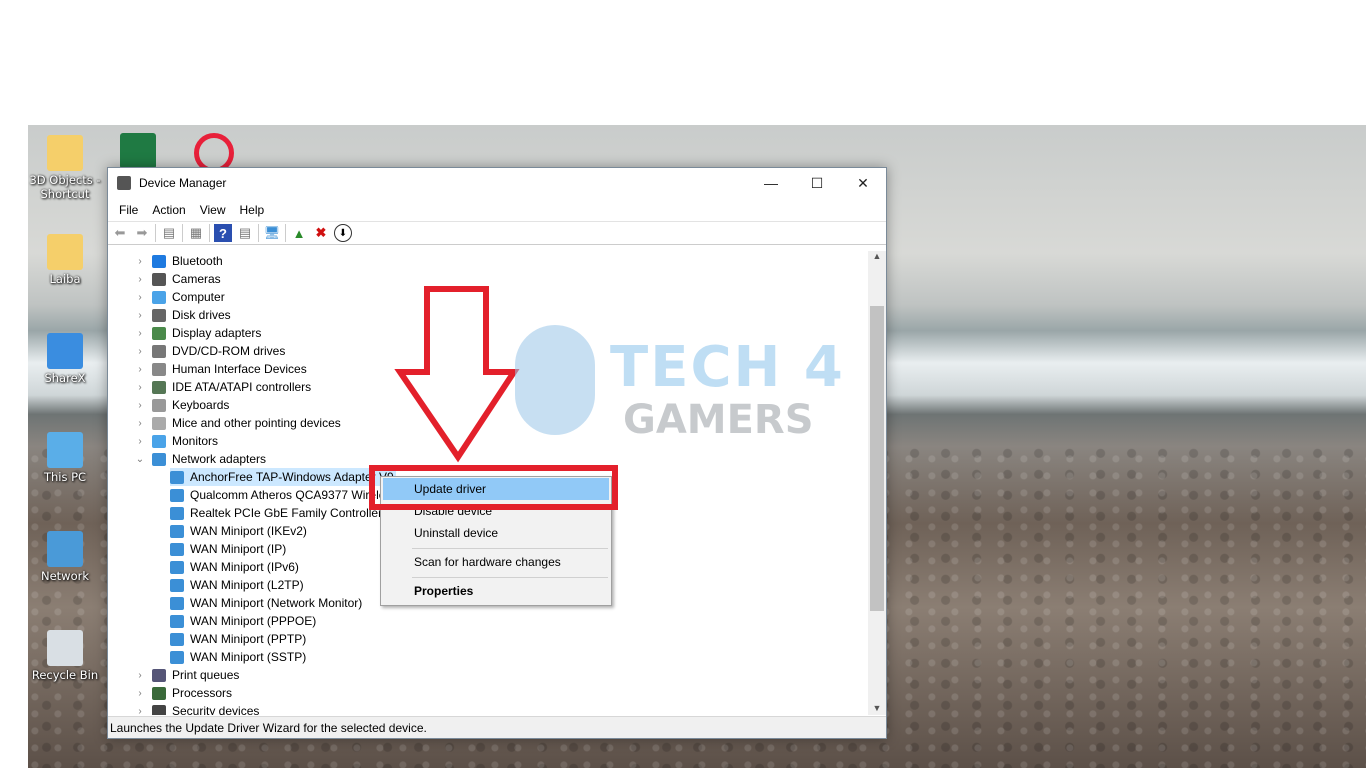  Describe the element at coordinates (457, 374) in the screenshot. I see `red-arrow-annotation` at that location.